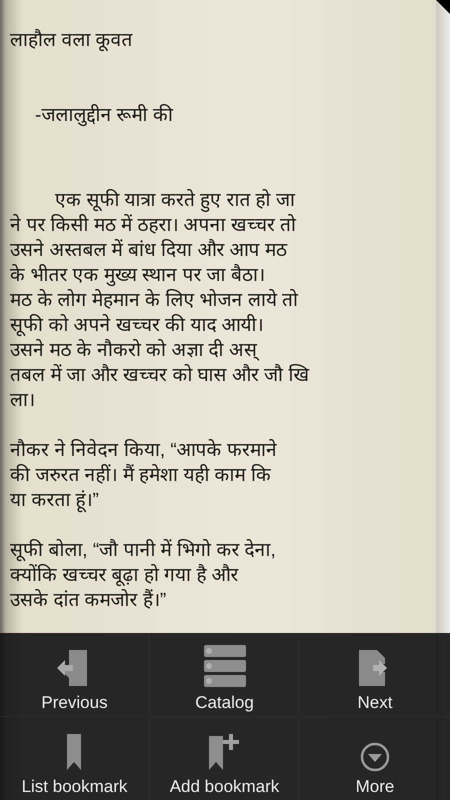 This screenshot has height=800, width=450. Describe the element at coordinates (72, 40) in the screenshot. I see `chapter-title: लाहौल वला कूवत` at that location.